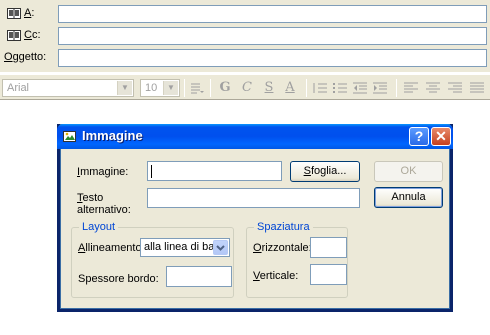 The image size is (490, 335). Describe the element at coordinates (36, 35) in the screenshot. I see `cc-label-text: c:` at that location.